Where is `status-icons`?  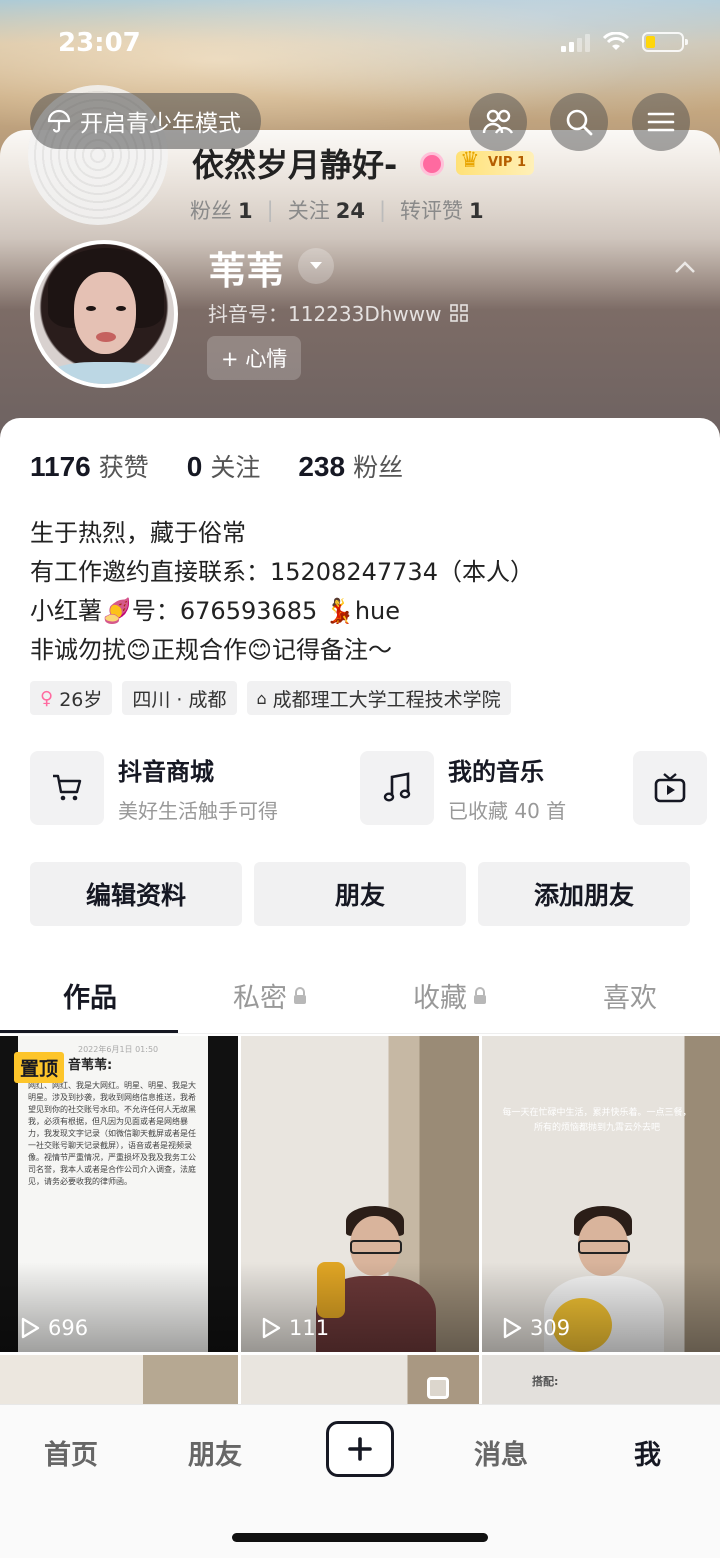 status-icons is located at coordinates (624, 42).